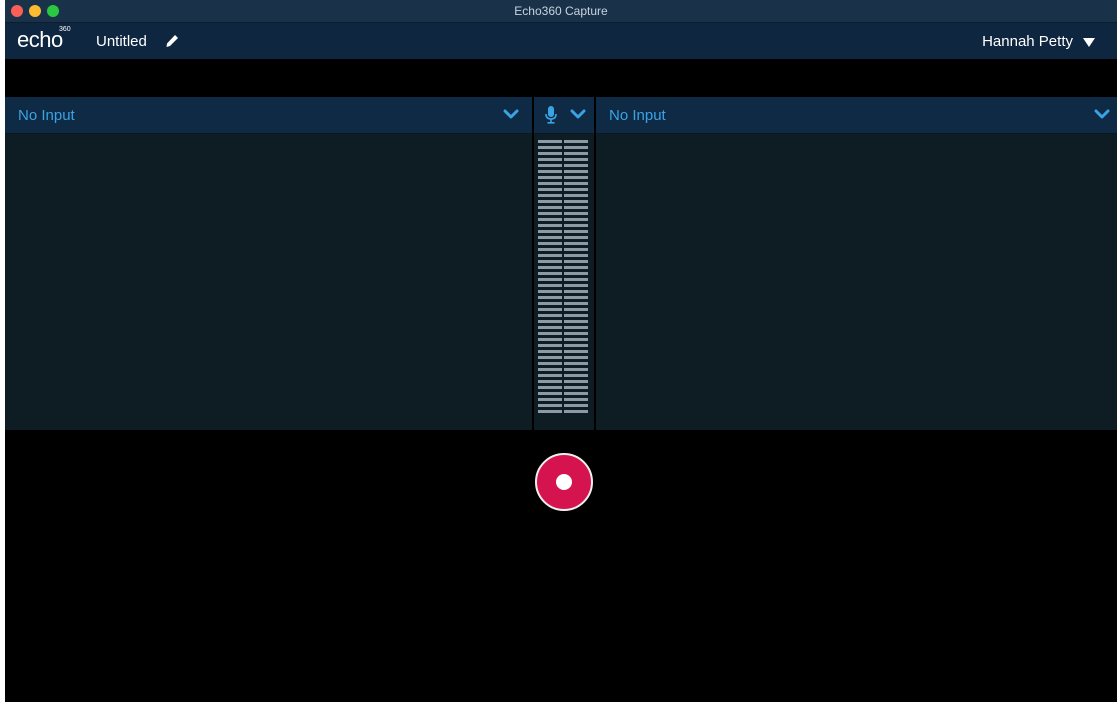 This screenshot has height=702, width=1117. I want to click on right-source-selector: No Input, so click(856, 115).